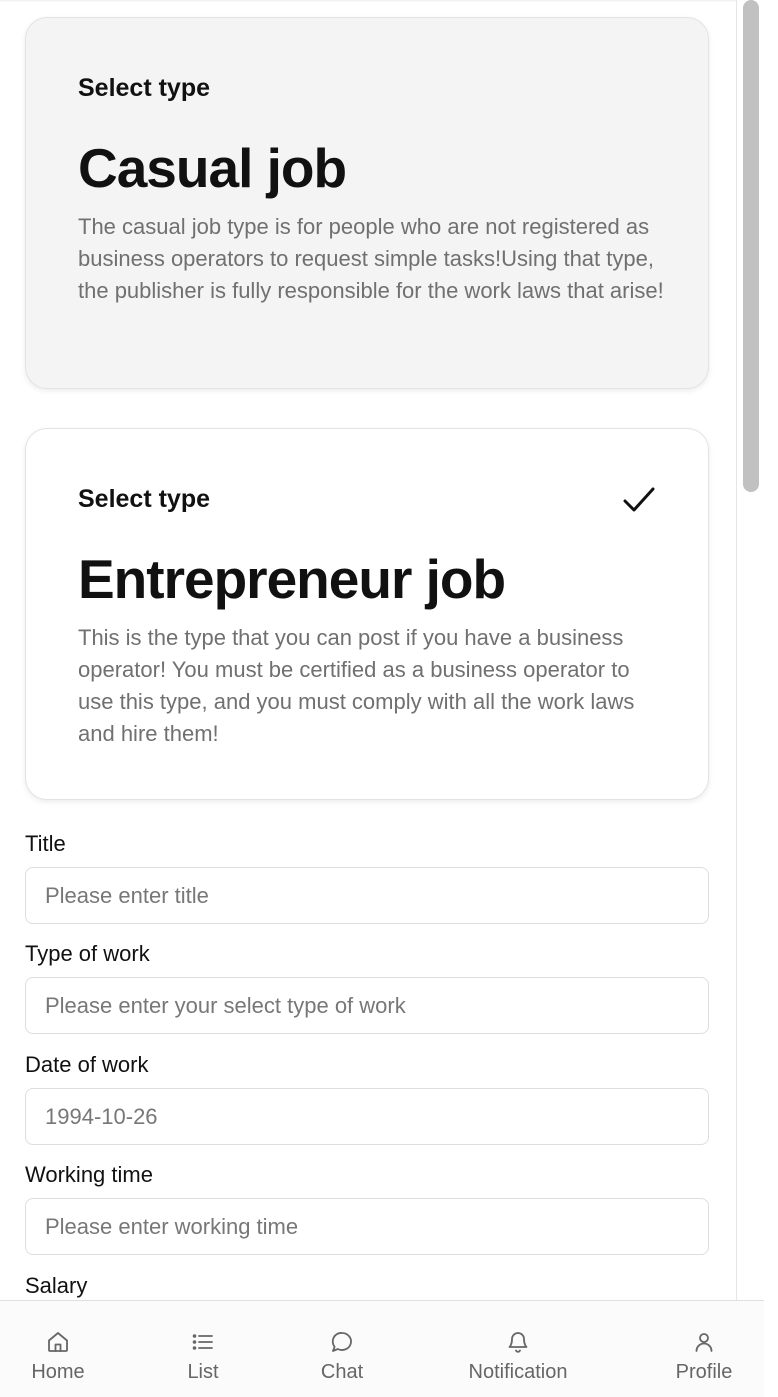 This screenshot has width=778, height=1397. What do you see at coordinates (367, 1116) in the screenshot?
I see `date-of-work-input` at bounding box center [367, 1116].